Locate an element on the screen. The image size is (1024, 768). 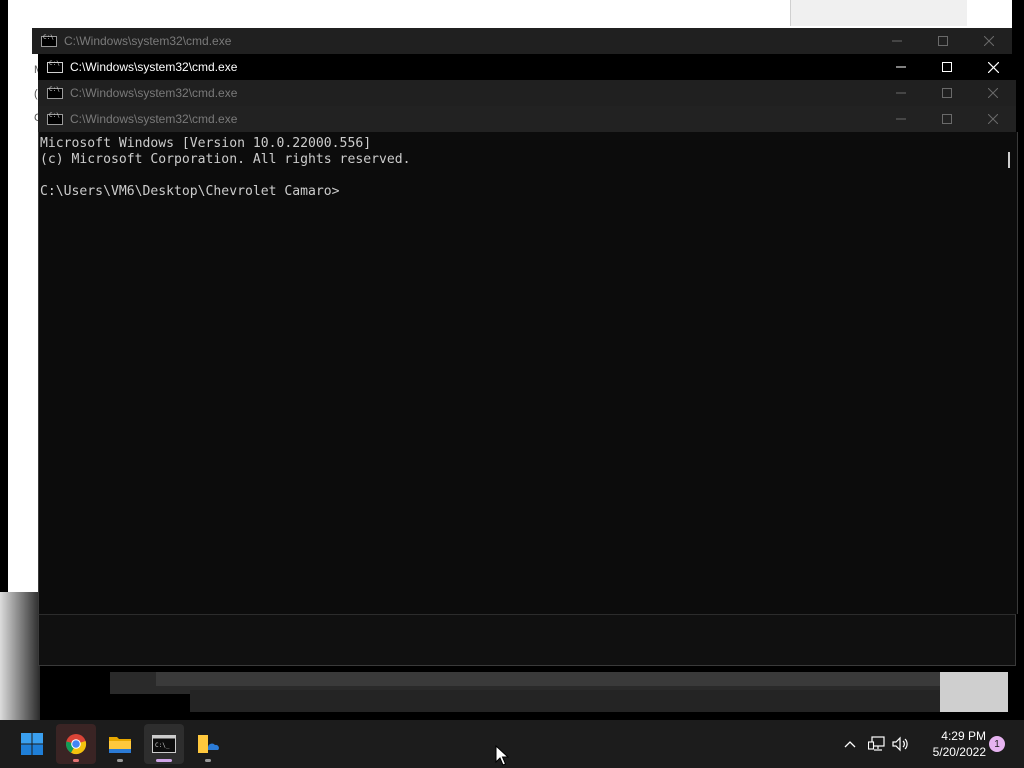
speaker-icon is located at coordinates (900, 744).